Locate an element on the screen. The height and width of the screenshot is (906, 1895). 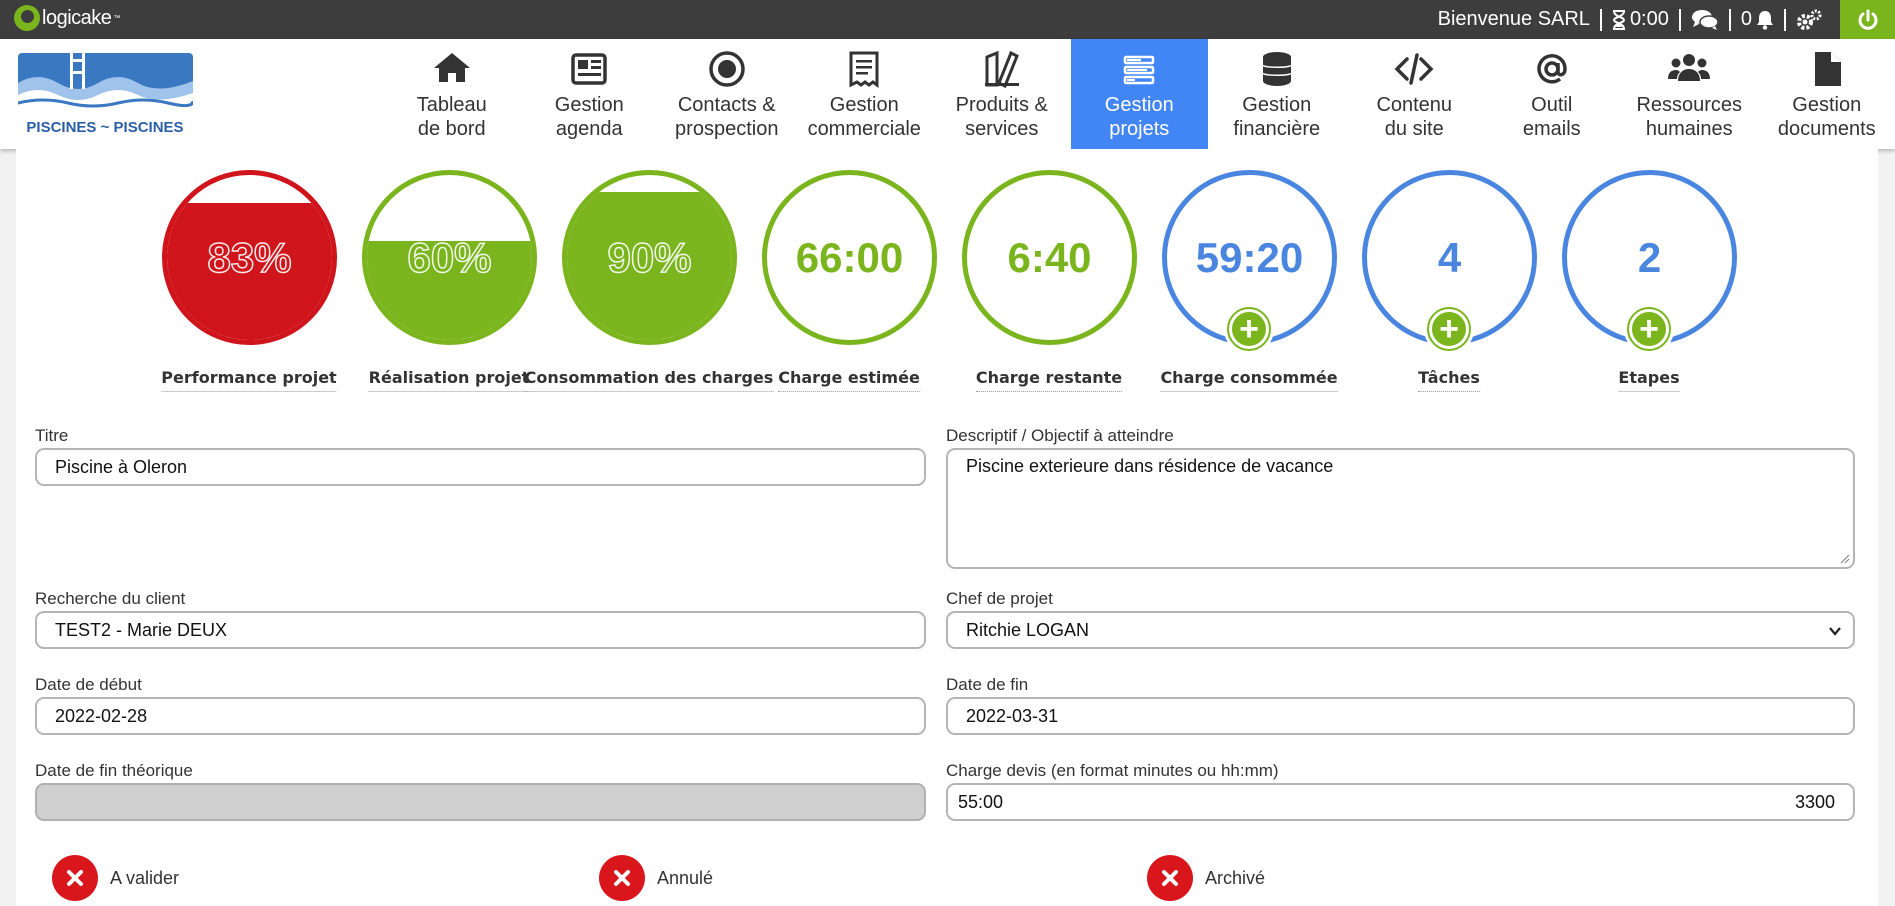
file-icon is located at coordinates (1827, 69).